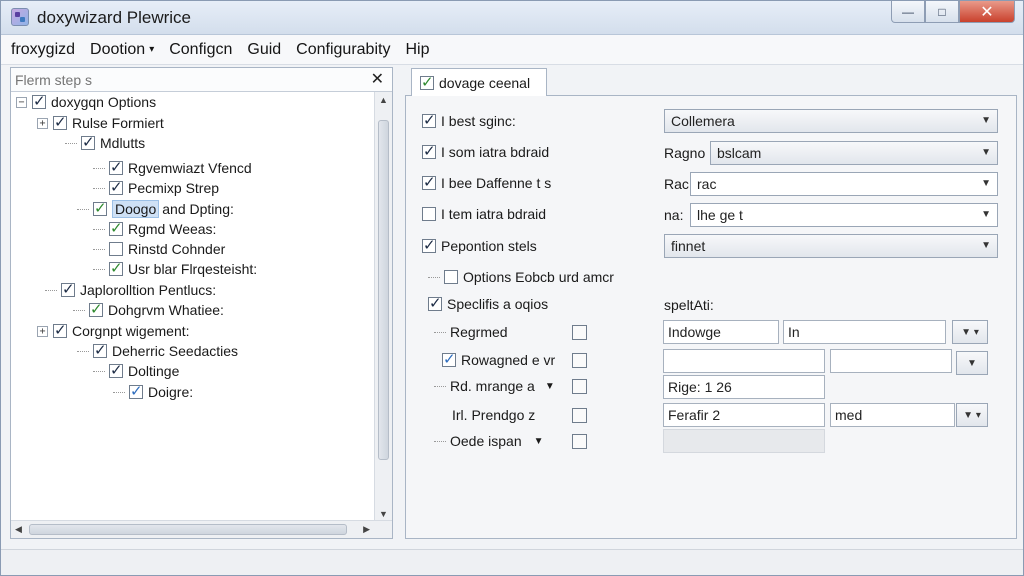  I want to click on tree-search-input, so click(187, 80).